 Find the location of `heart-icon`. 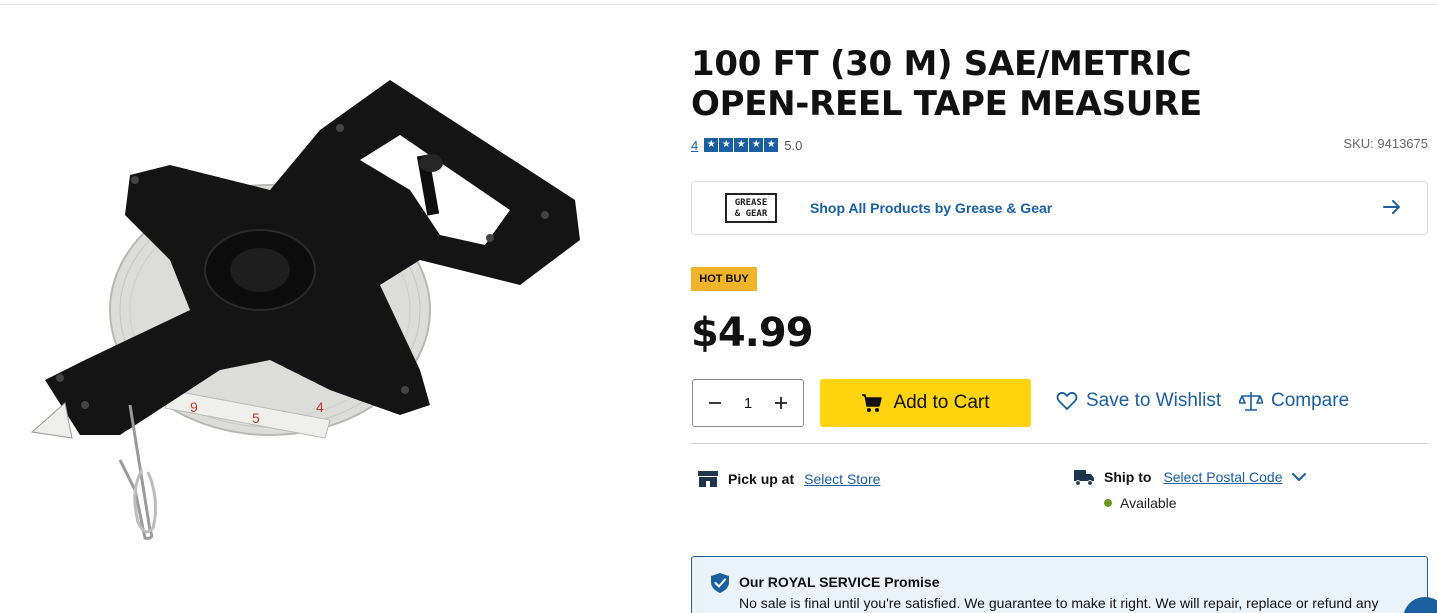

heart-icon is located at coordinates (1067, 400).